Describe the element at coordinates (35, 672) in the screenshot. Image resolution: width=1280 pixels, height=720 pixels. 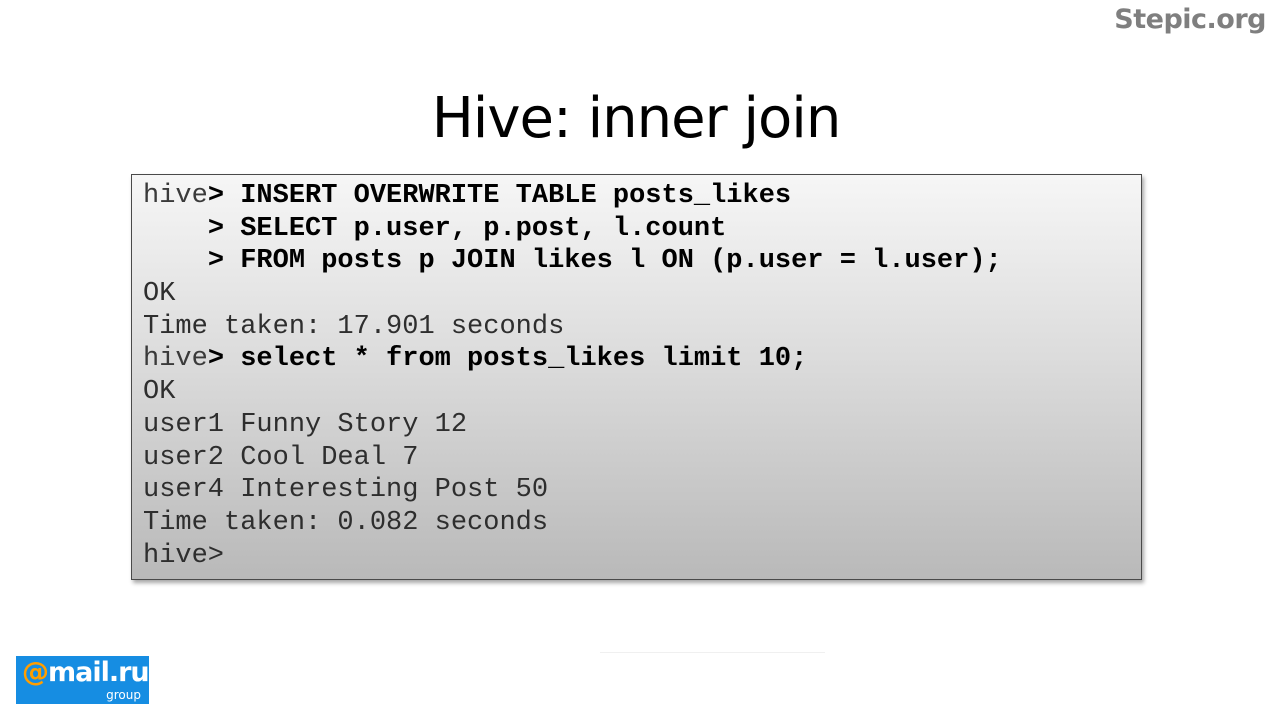
I see `logo-at-sign: @` at that location.